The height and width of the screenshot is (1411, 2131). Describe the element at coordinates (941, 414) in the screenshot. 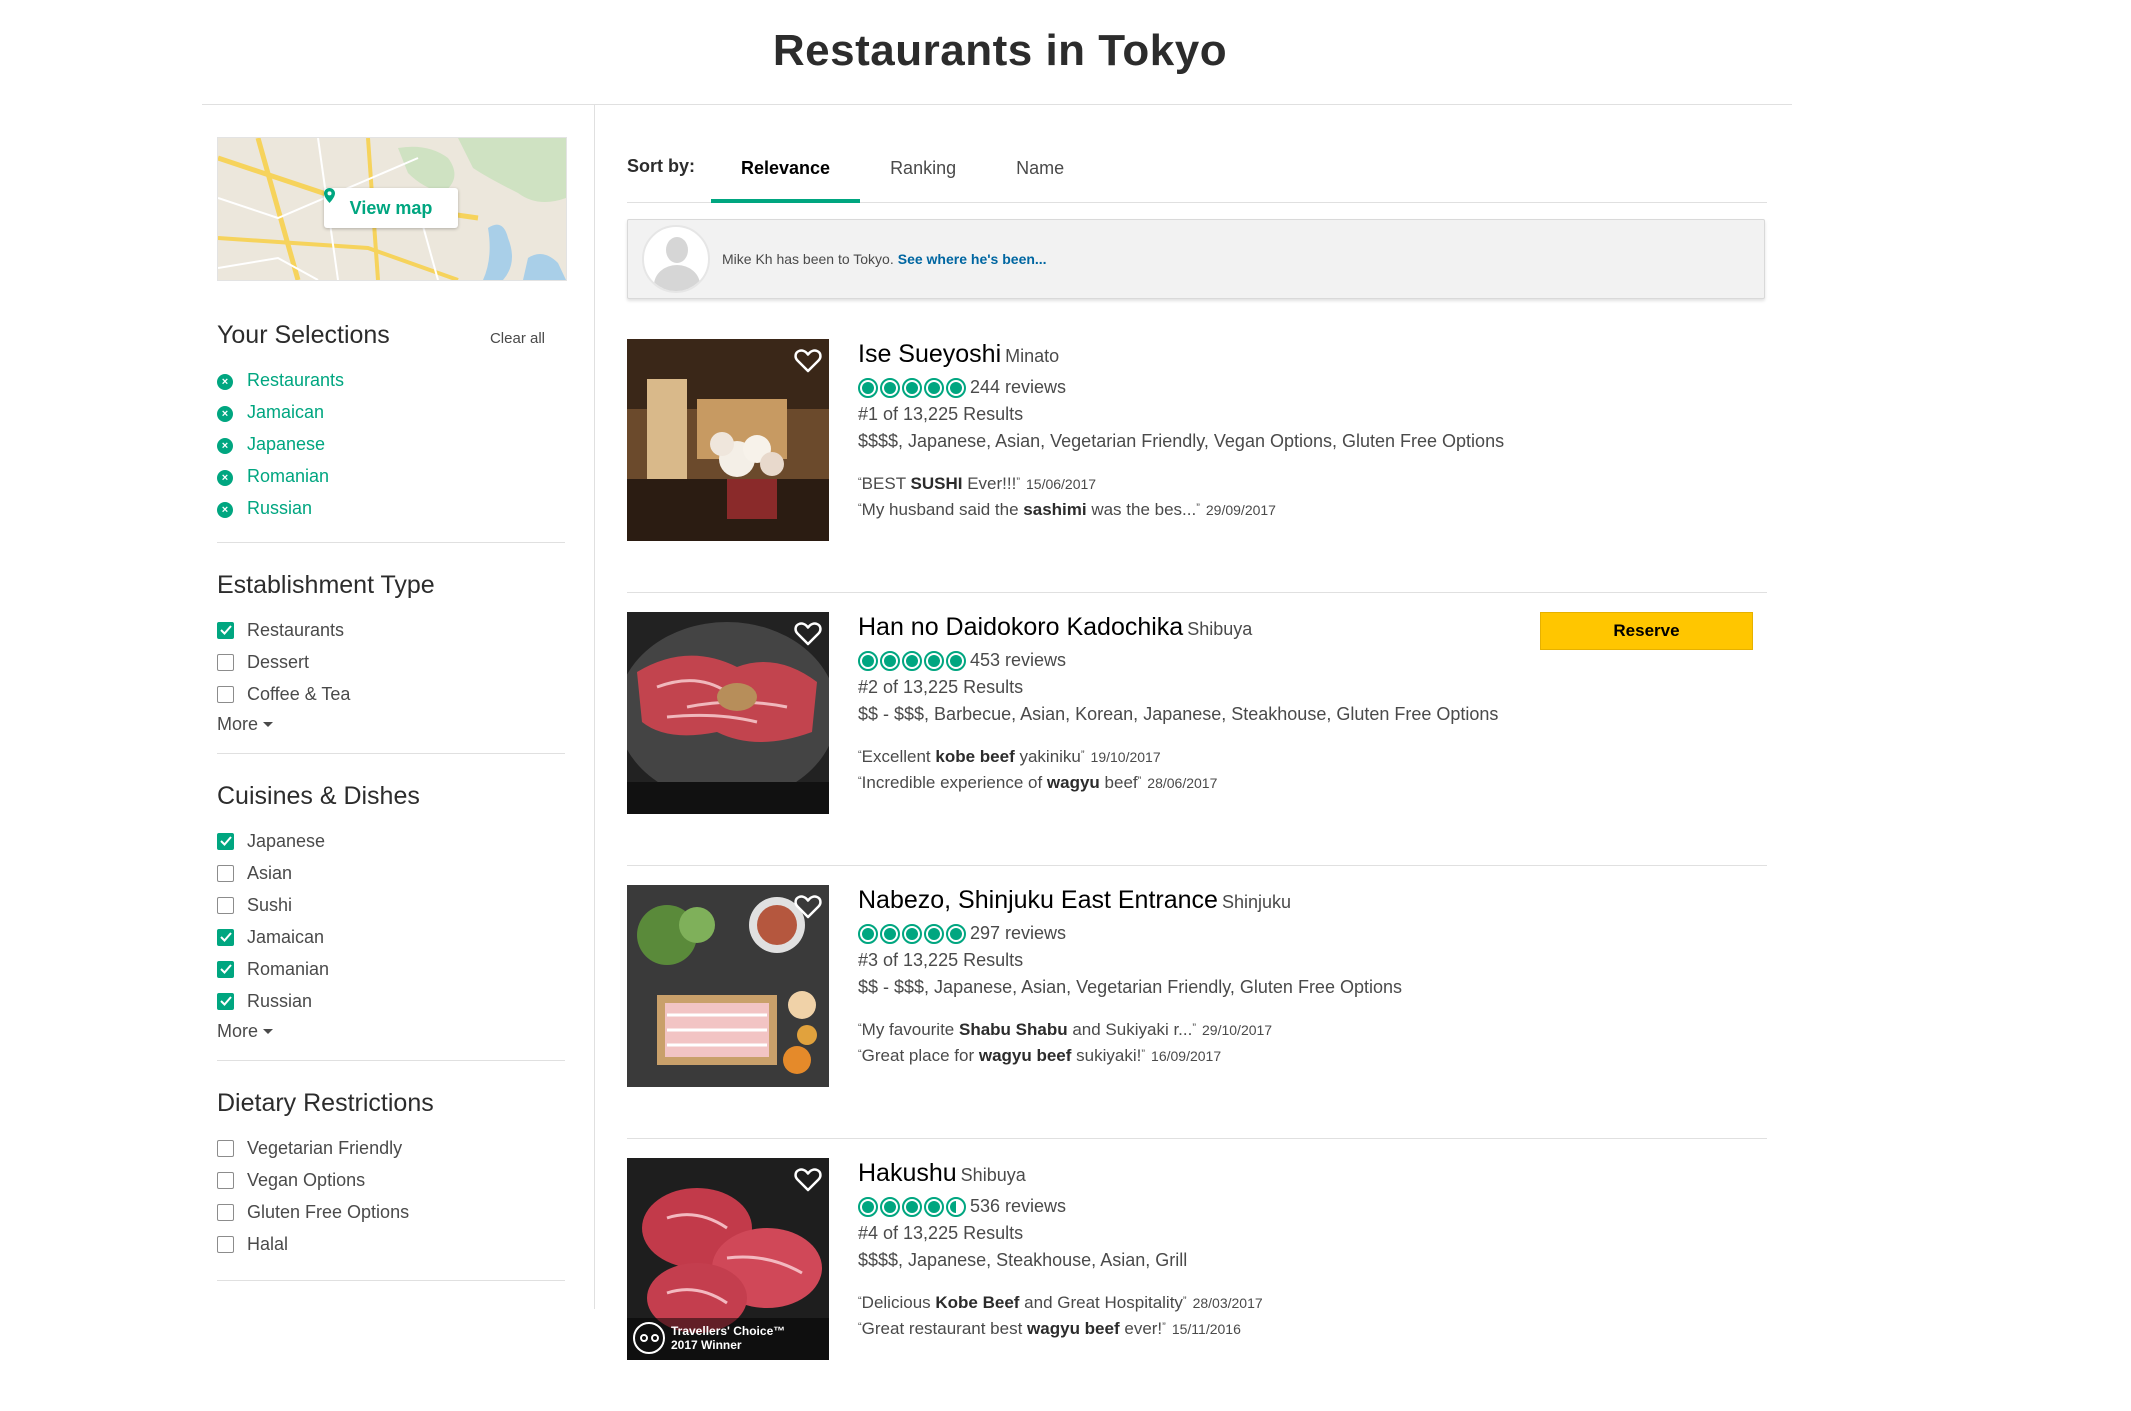

I see `ranking-text: #1 of 13,225 Results` at that location.